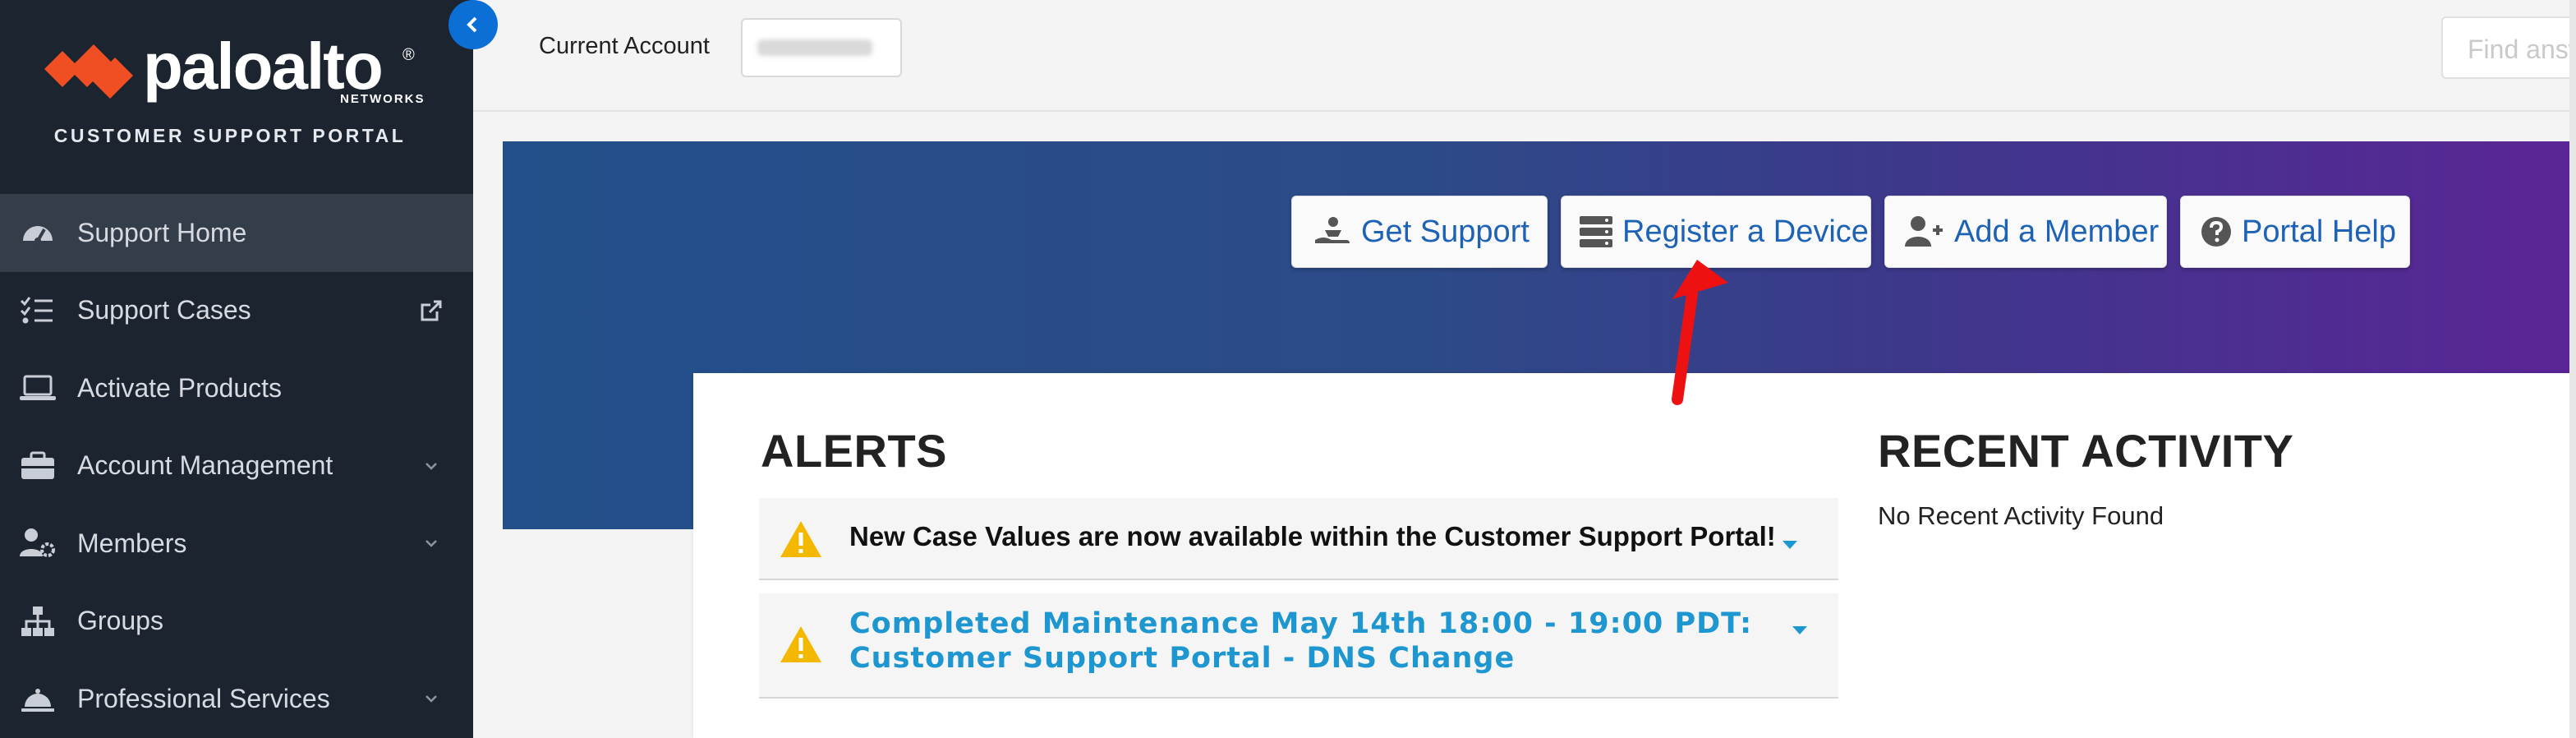  What do you see at coordinates (2572, 369) in the screenshot?
I see `scrollbar-track` at bounding box center [2572, 369].